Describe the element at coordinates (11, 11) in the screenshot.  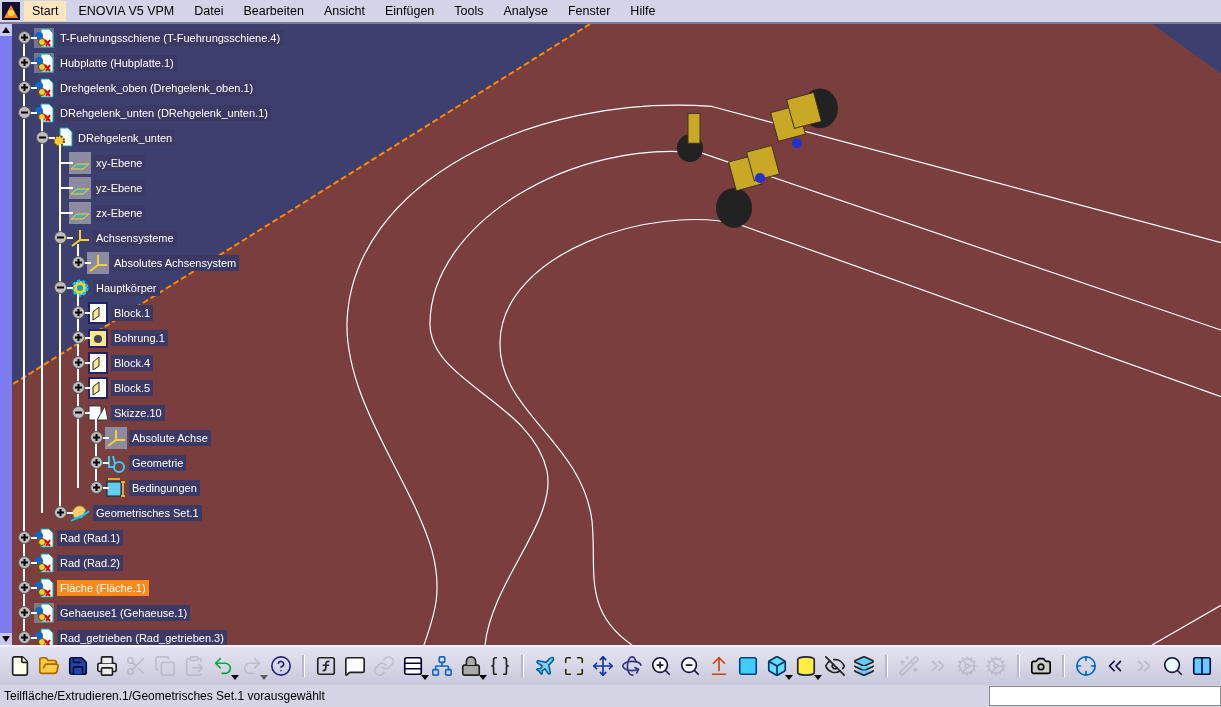
I see `app-logo` at that location.